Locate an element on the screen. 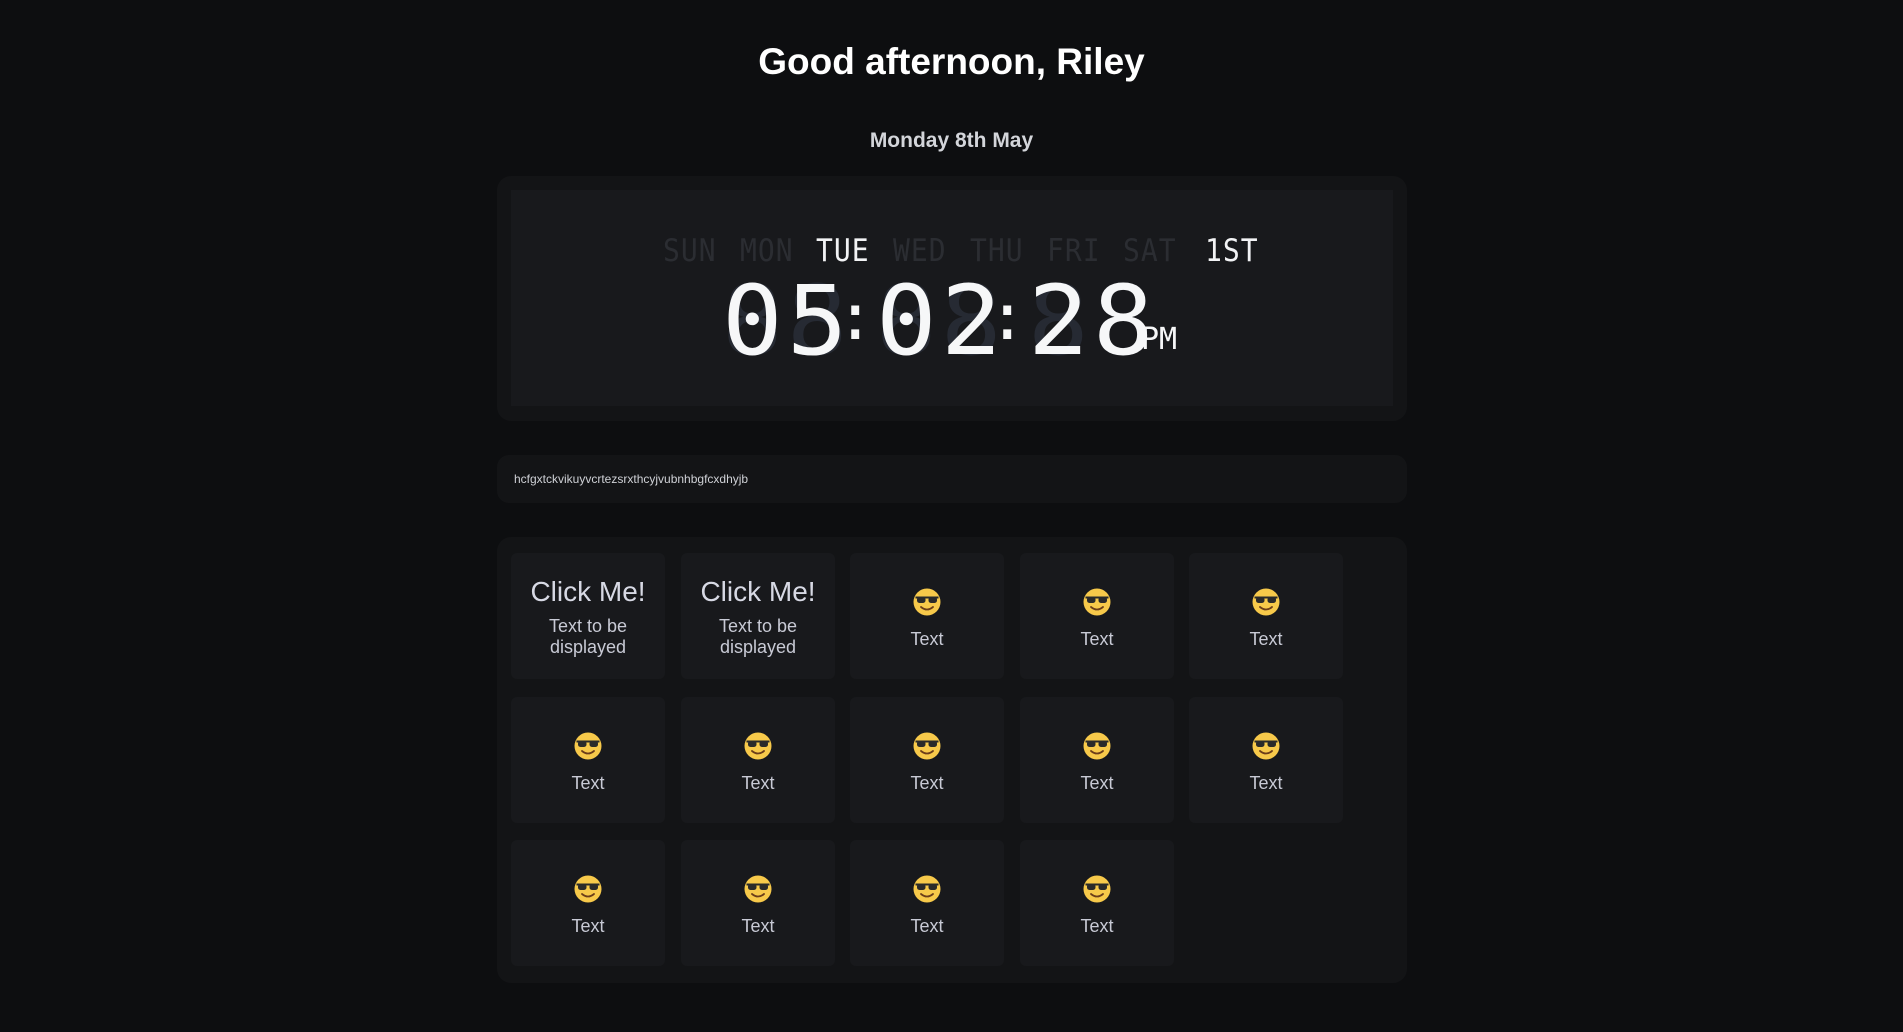 This screenshot has height=1032, width=1903. minutes-value: 02 is located at coordinates (941, 321).